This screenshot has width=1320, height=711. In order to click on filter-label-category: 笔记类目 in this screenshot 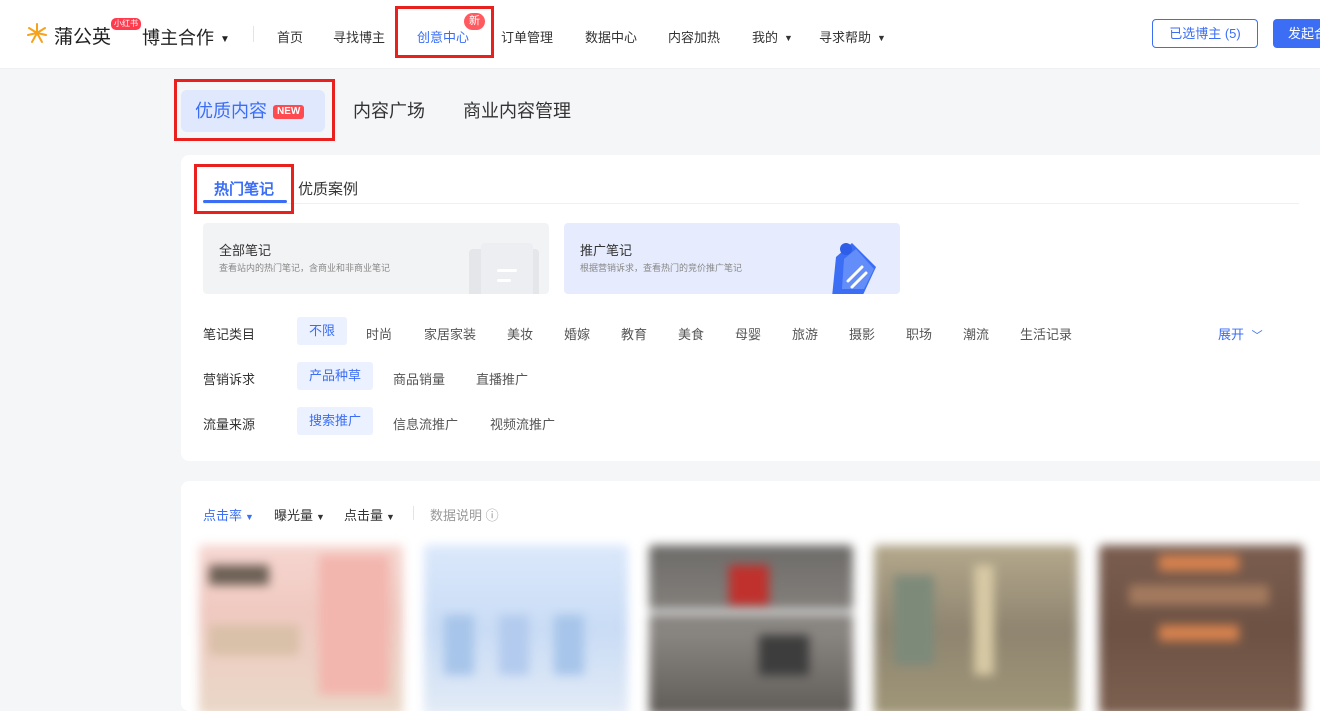, I will do `click(229, 334)`.